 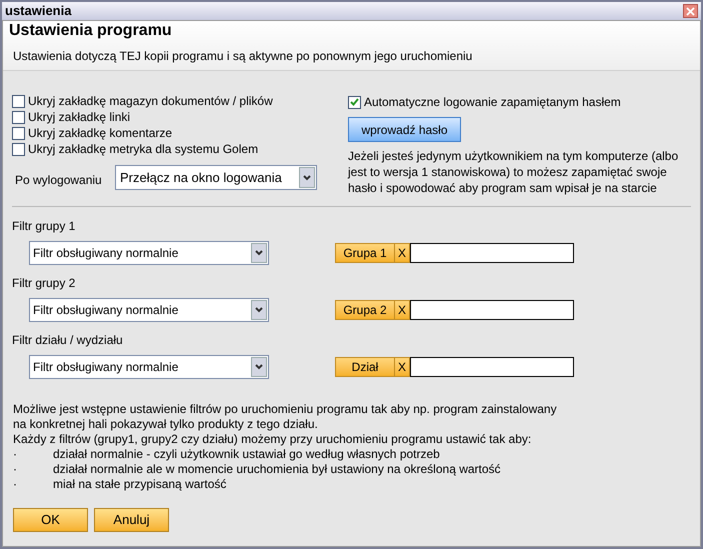 What do you see at coordinates (58, 180) in the screenshot?
I see `logout-label: Po wylogowaniu` at bounding box center [58, 180].